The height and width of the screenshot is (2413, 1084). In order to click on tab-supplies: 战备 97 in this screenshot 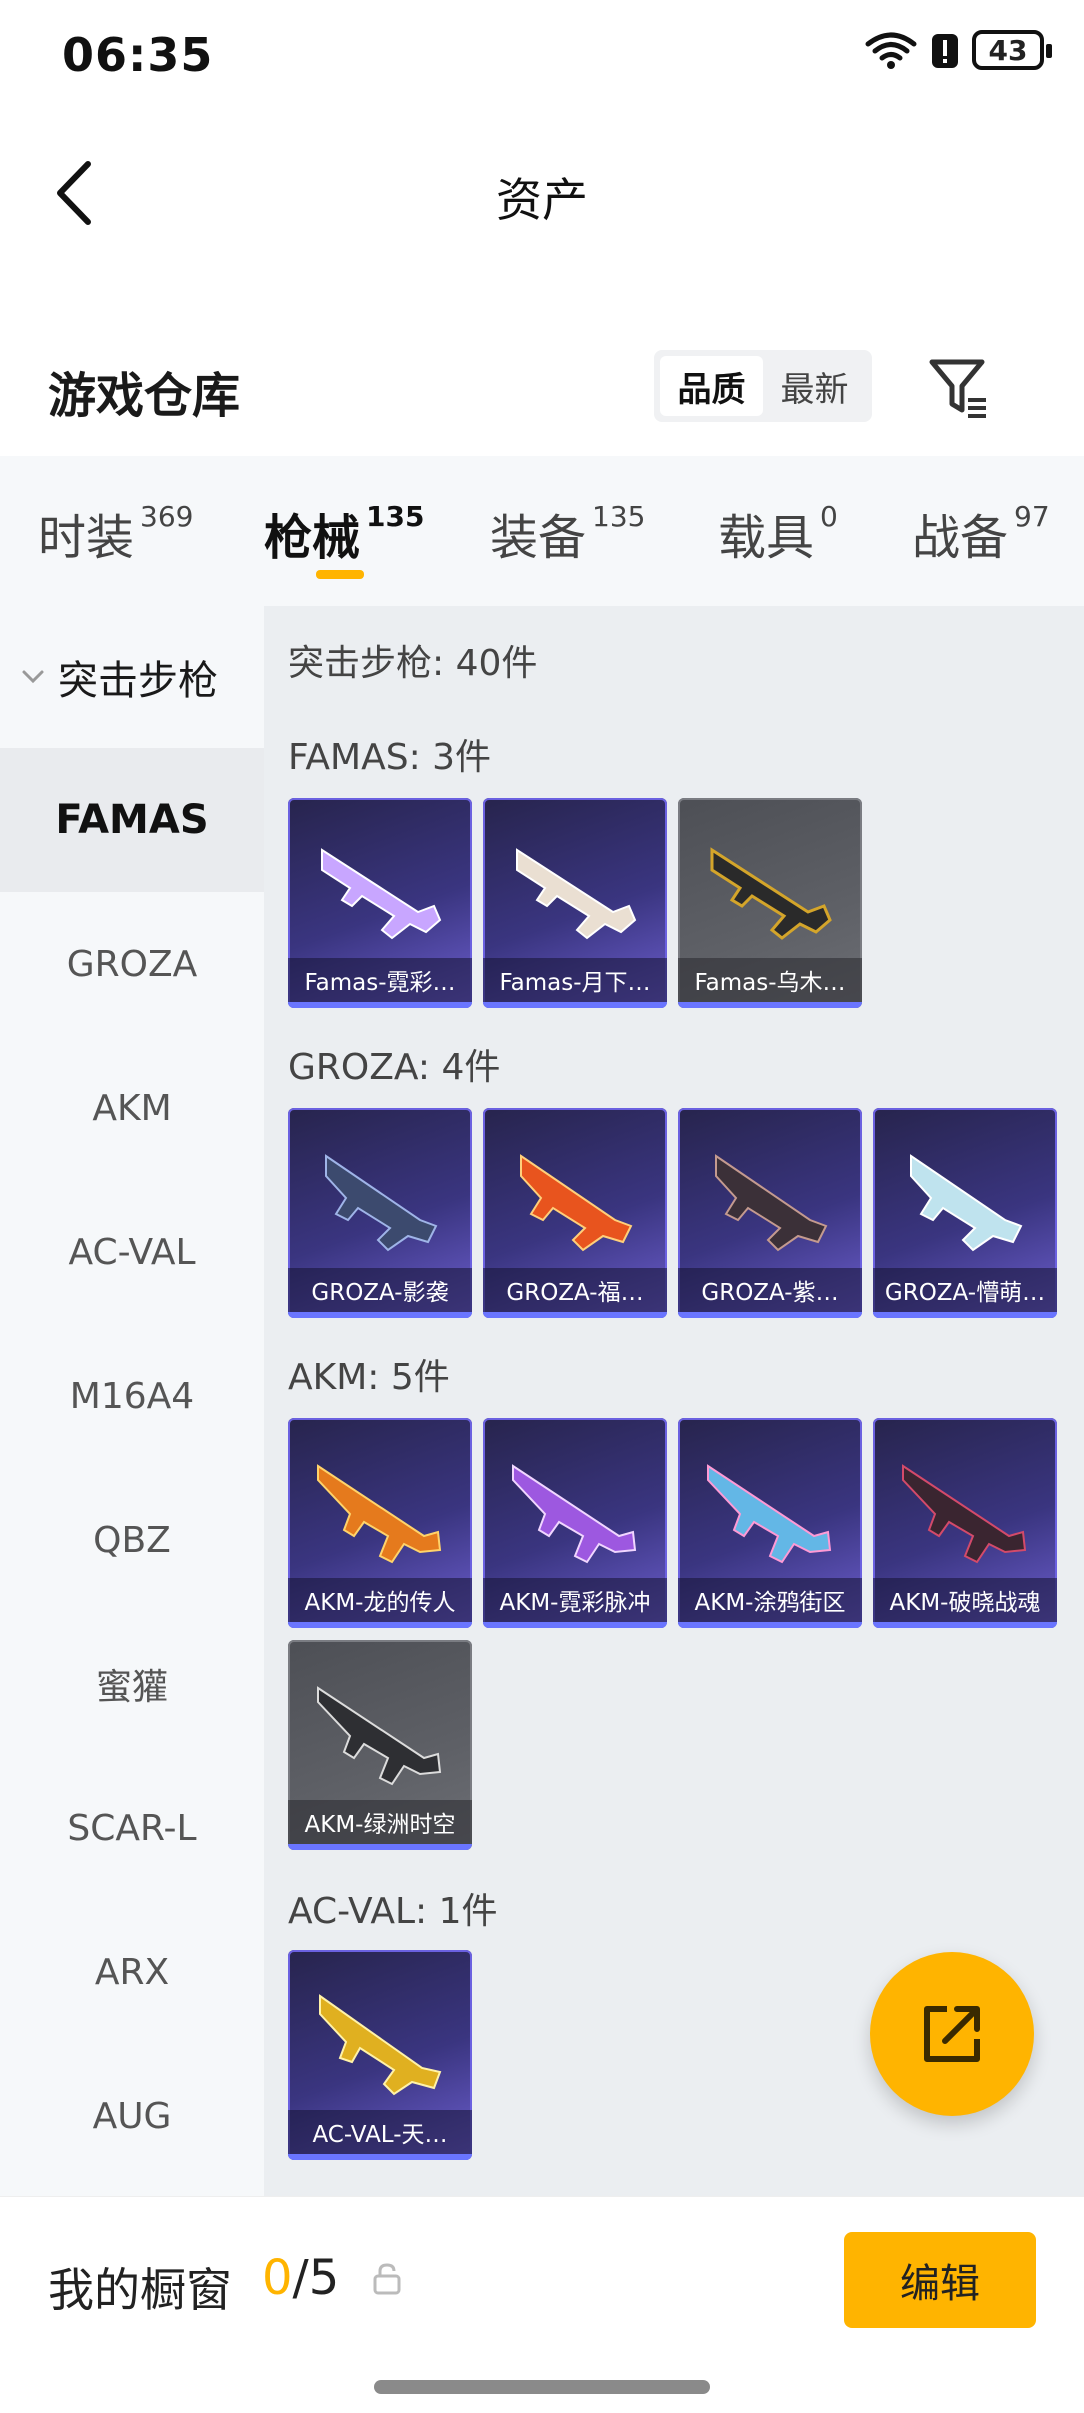, I will do `click(981, 533)`.